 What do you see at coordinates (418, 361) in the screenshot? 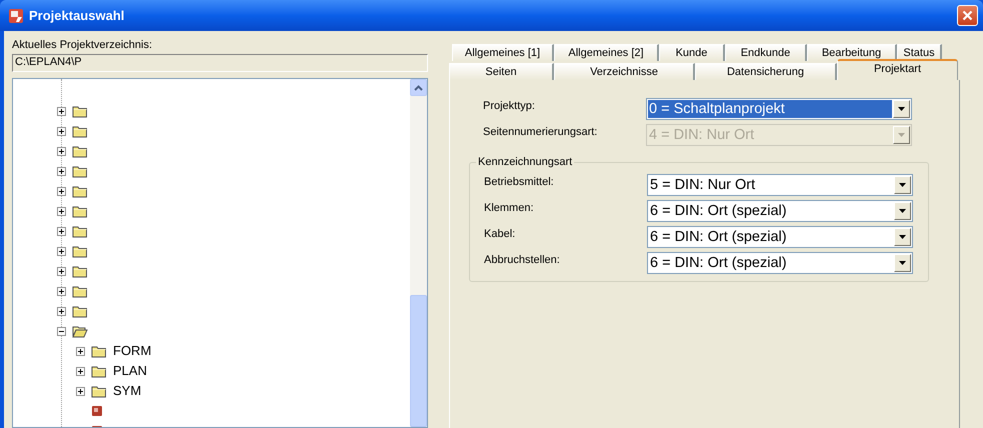
I see `scroll-thumb` at bounding box center [418, 361].